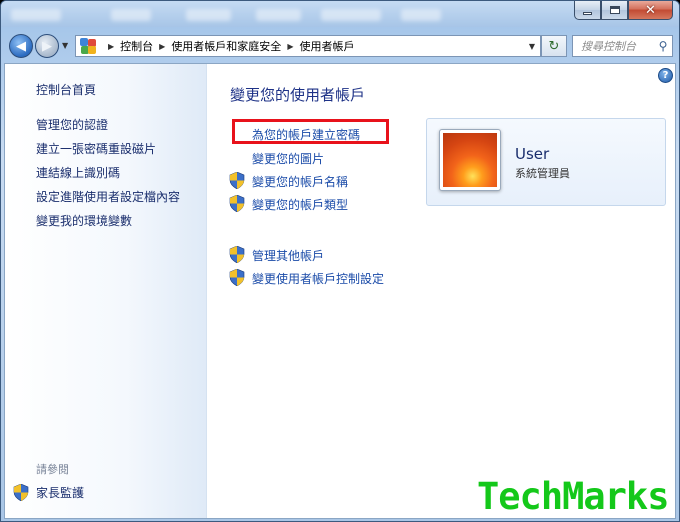  I want to click on task-create-password: 為您的帳戶建立密碼, so click(306, 134).